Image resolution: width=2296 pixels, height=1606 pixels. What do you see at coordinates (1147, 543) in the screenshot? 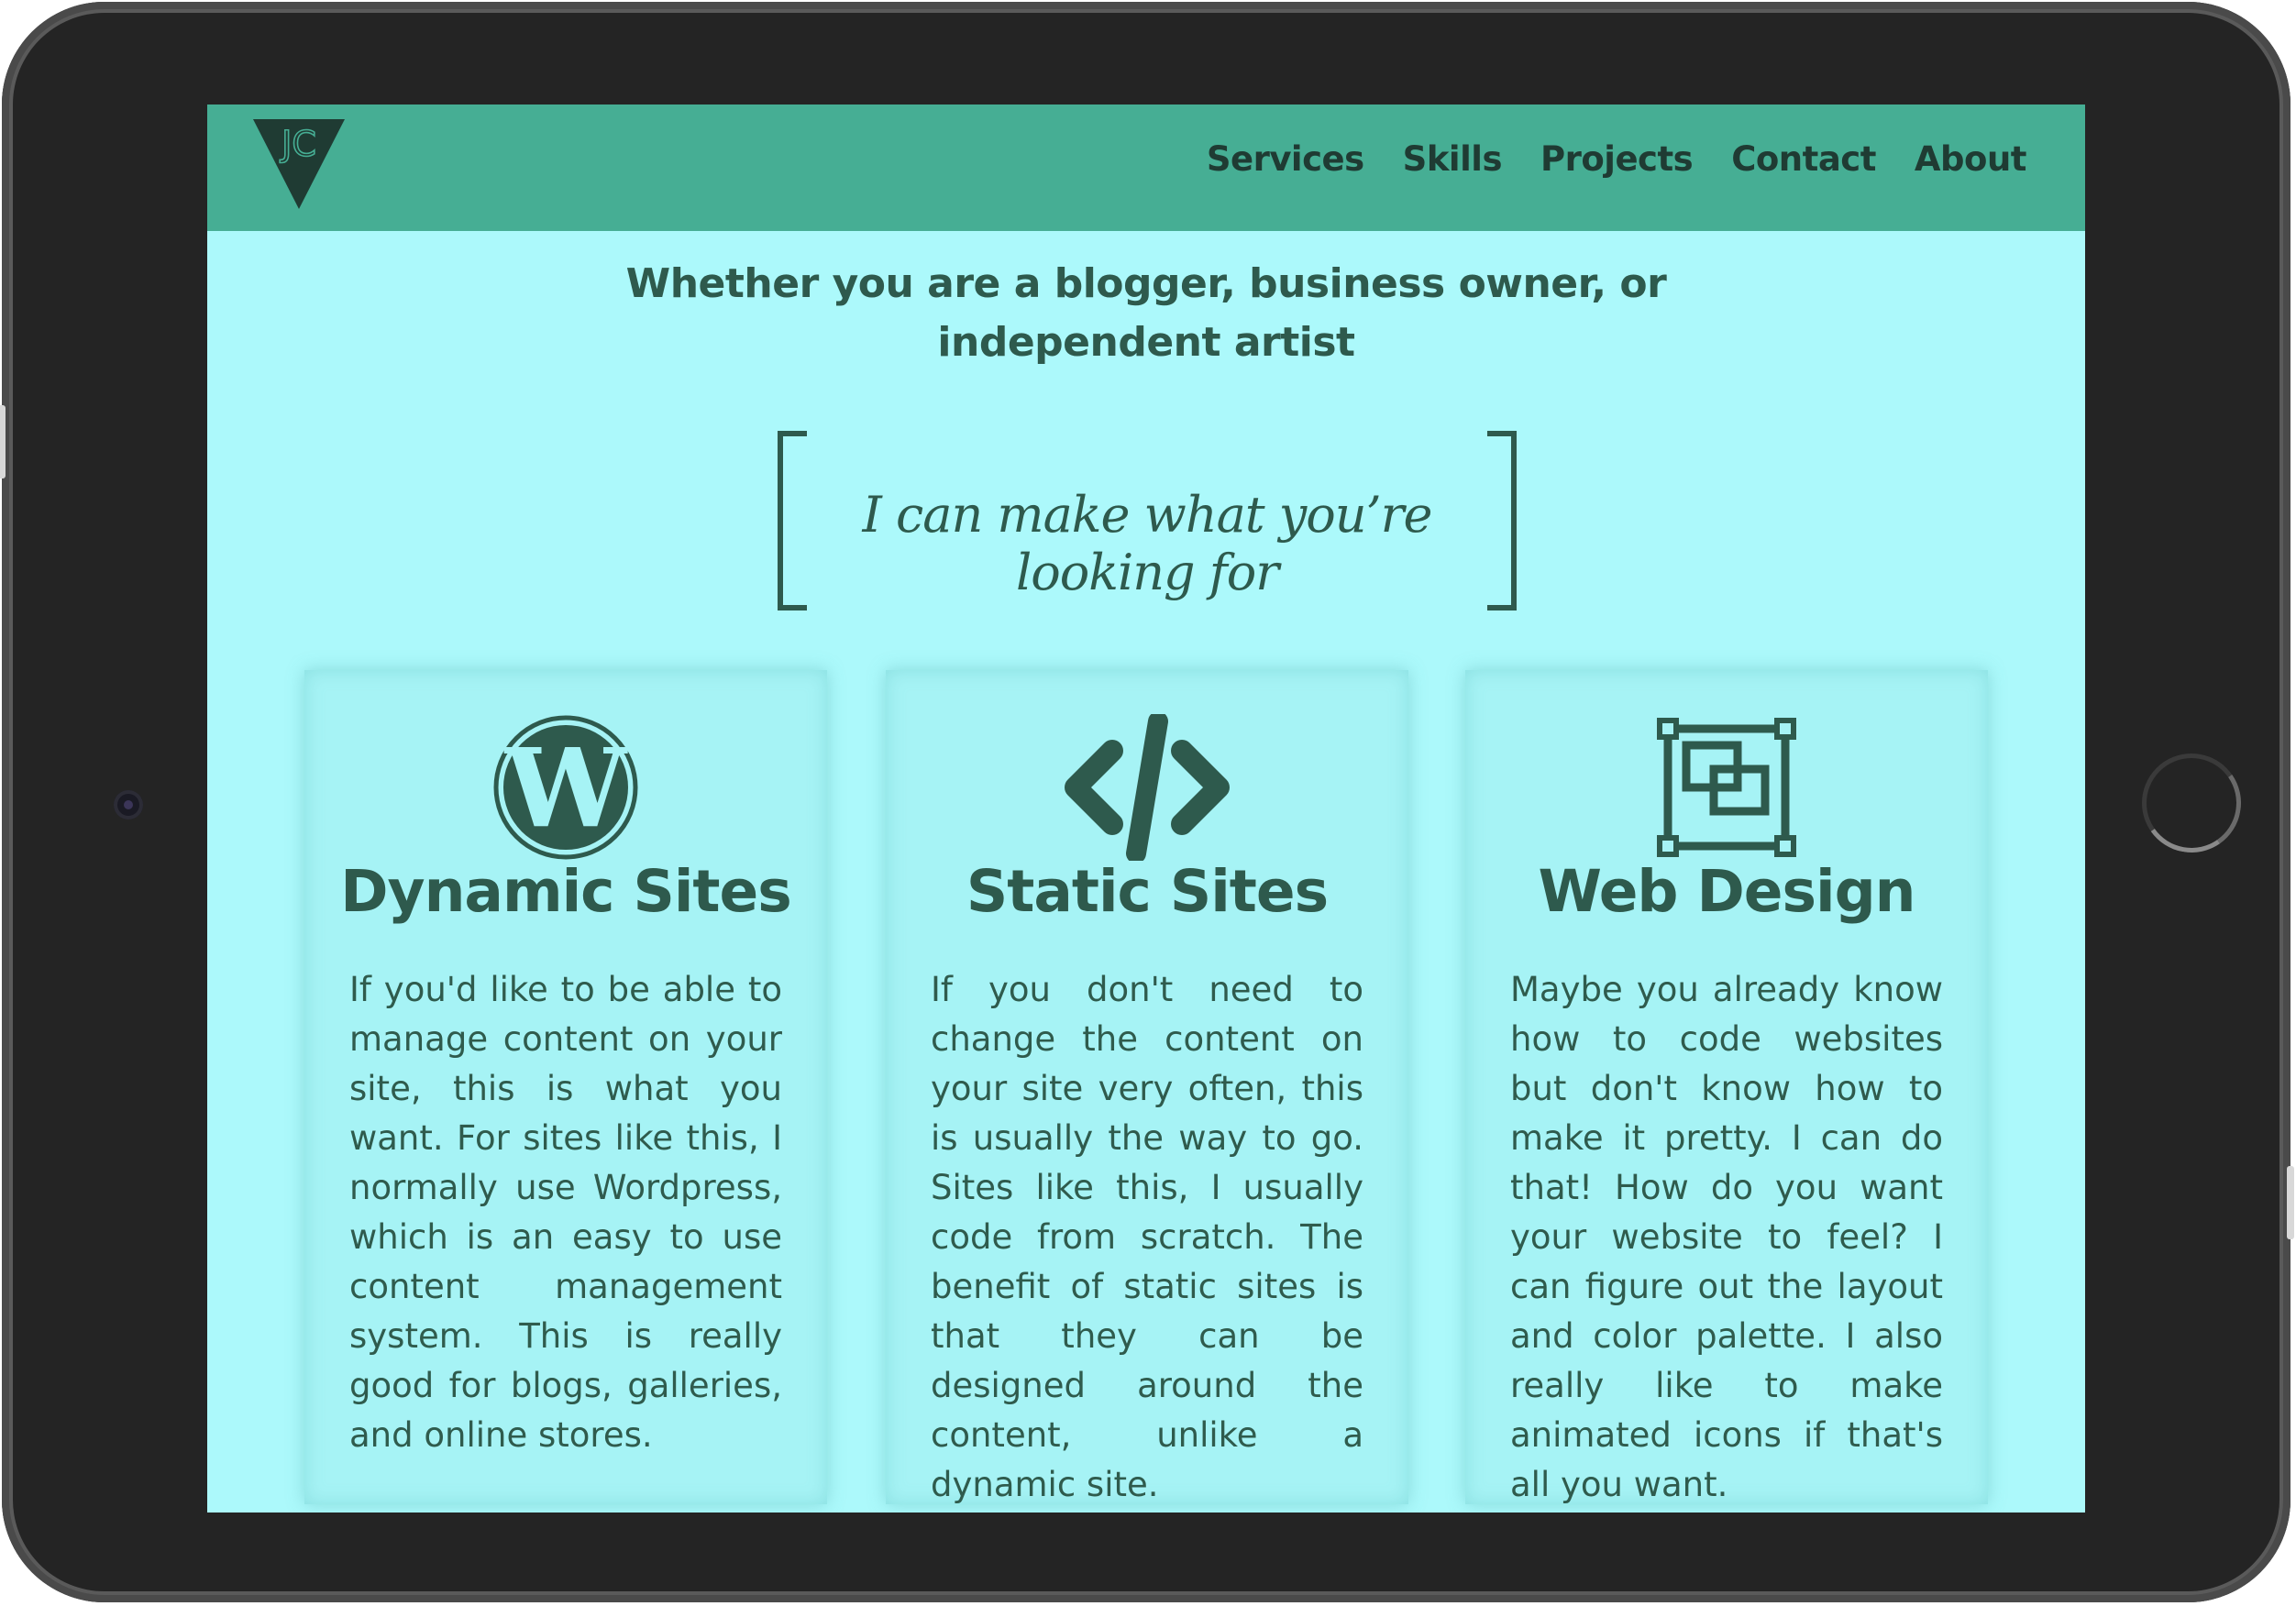
I see `tagline-text: I can make what you’re looking for` at bounding box center [1147, 543].